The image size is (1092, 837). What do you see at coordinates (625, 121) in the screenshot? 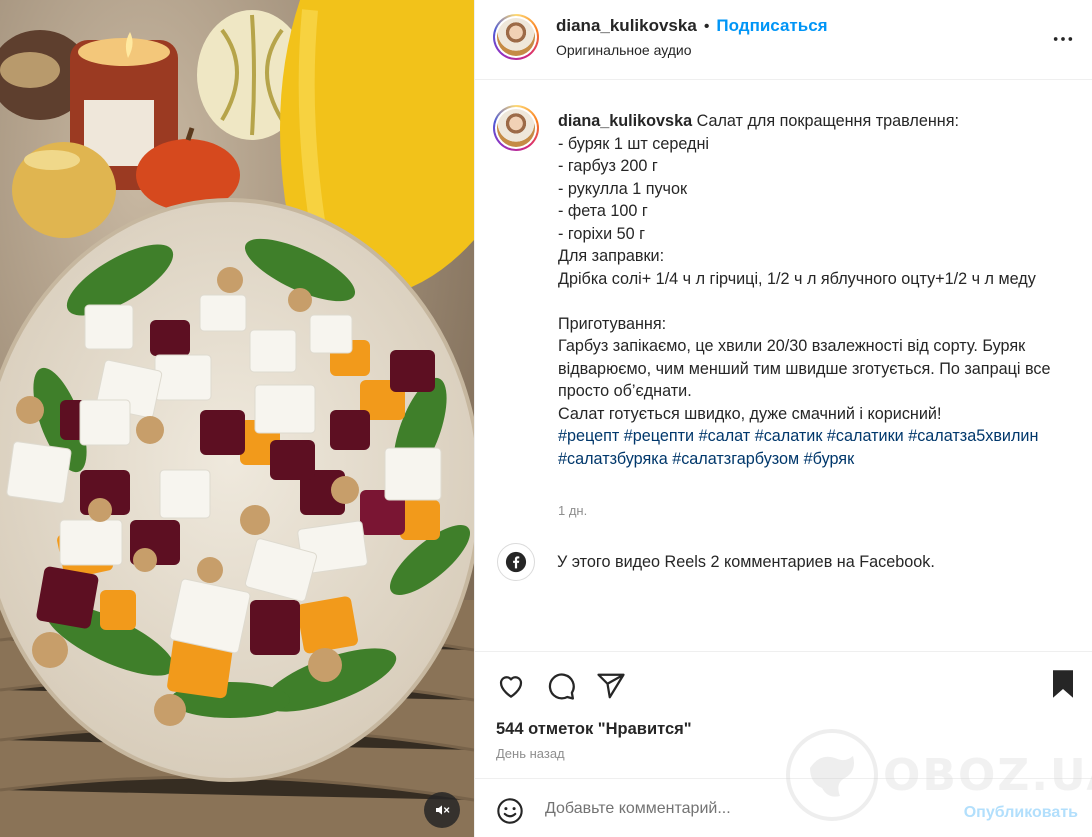
I see `caption-username: diana_kulikovska` at bounding box center [625, 121].